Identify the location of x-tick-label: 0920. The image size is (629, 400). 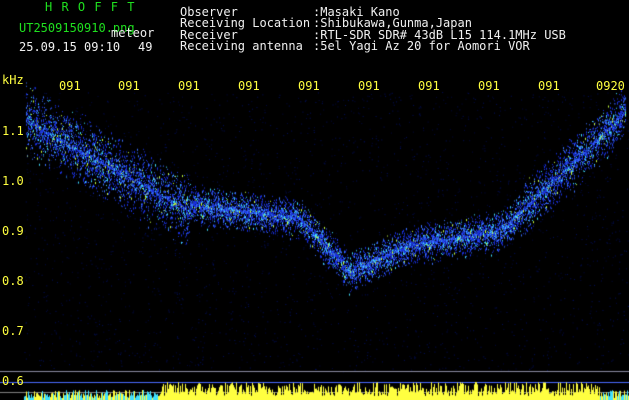
(610, 86).